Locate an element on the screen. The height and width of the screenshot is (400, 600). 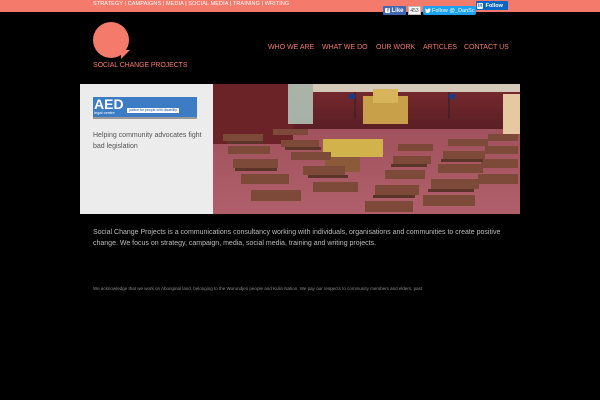
aed-logo-tagline: justice for people with disability is located at coordinates (153, 110).